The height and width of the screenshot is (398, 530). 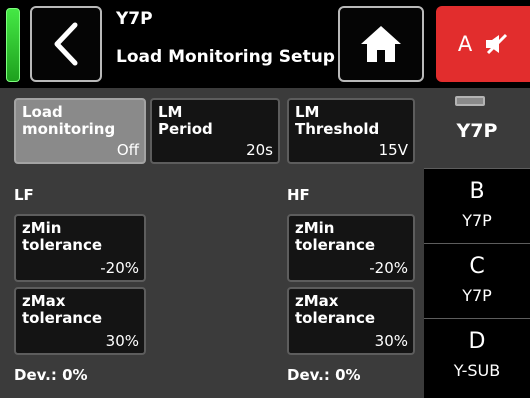 What do you see at coordinates (388, 268) in the screenshot?
I see `hf-zmin-value: -20%` at bounding box center [388, 268].